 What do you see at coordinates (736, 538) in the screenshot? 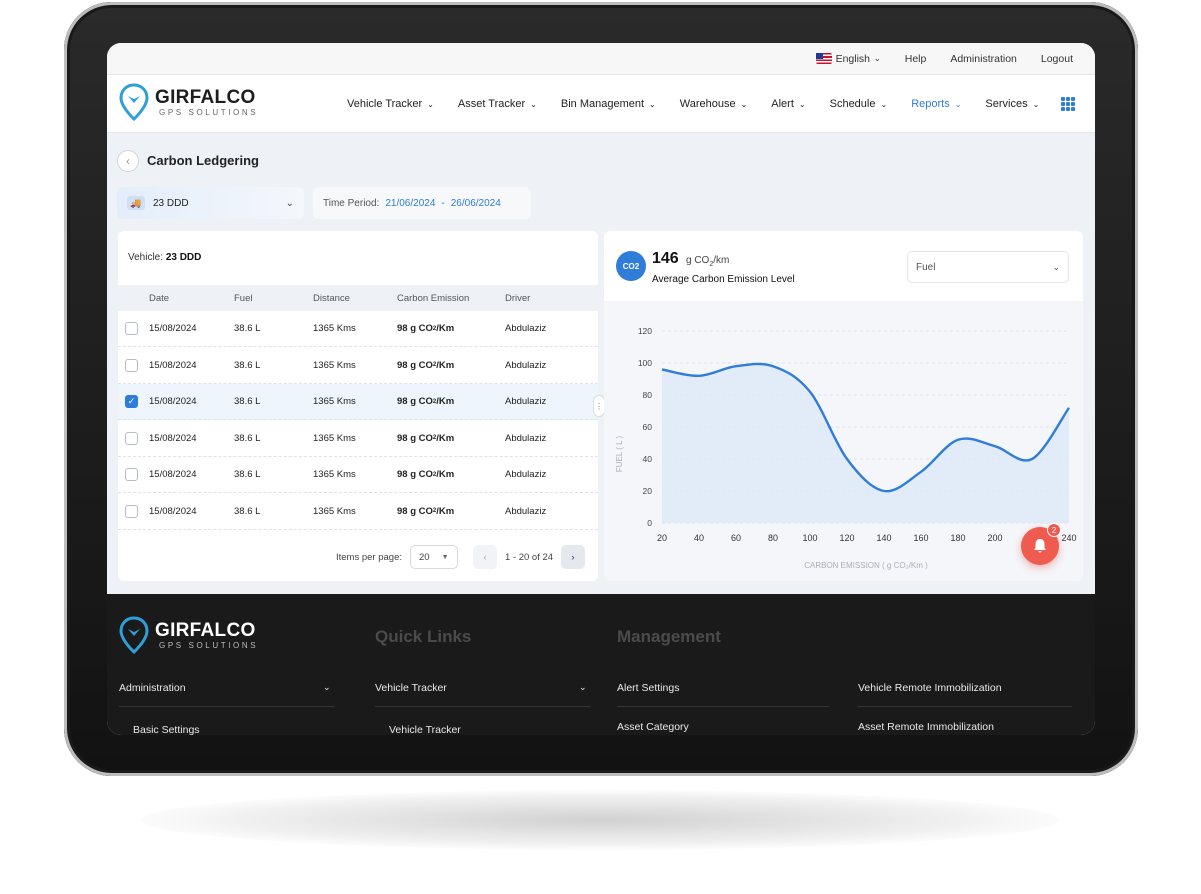
I see `x-tick-label: 60` at bounding box center [736, 538].